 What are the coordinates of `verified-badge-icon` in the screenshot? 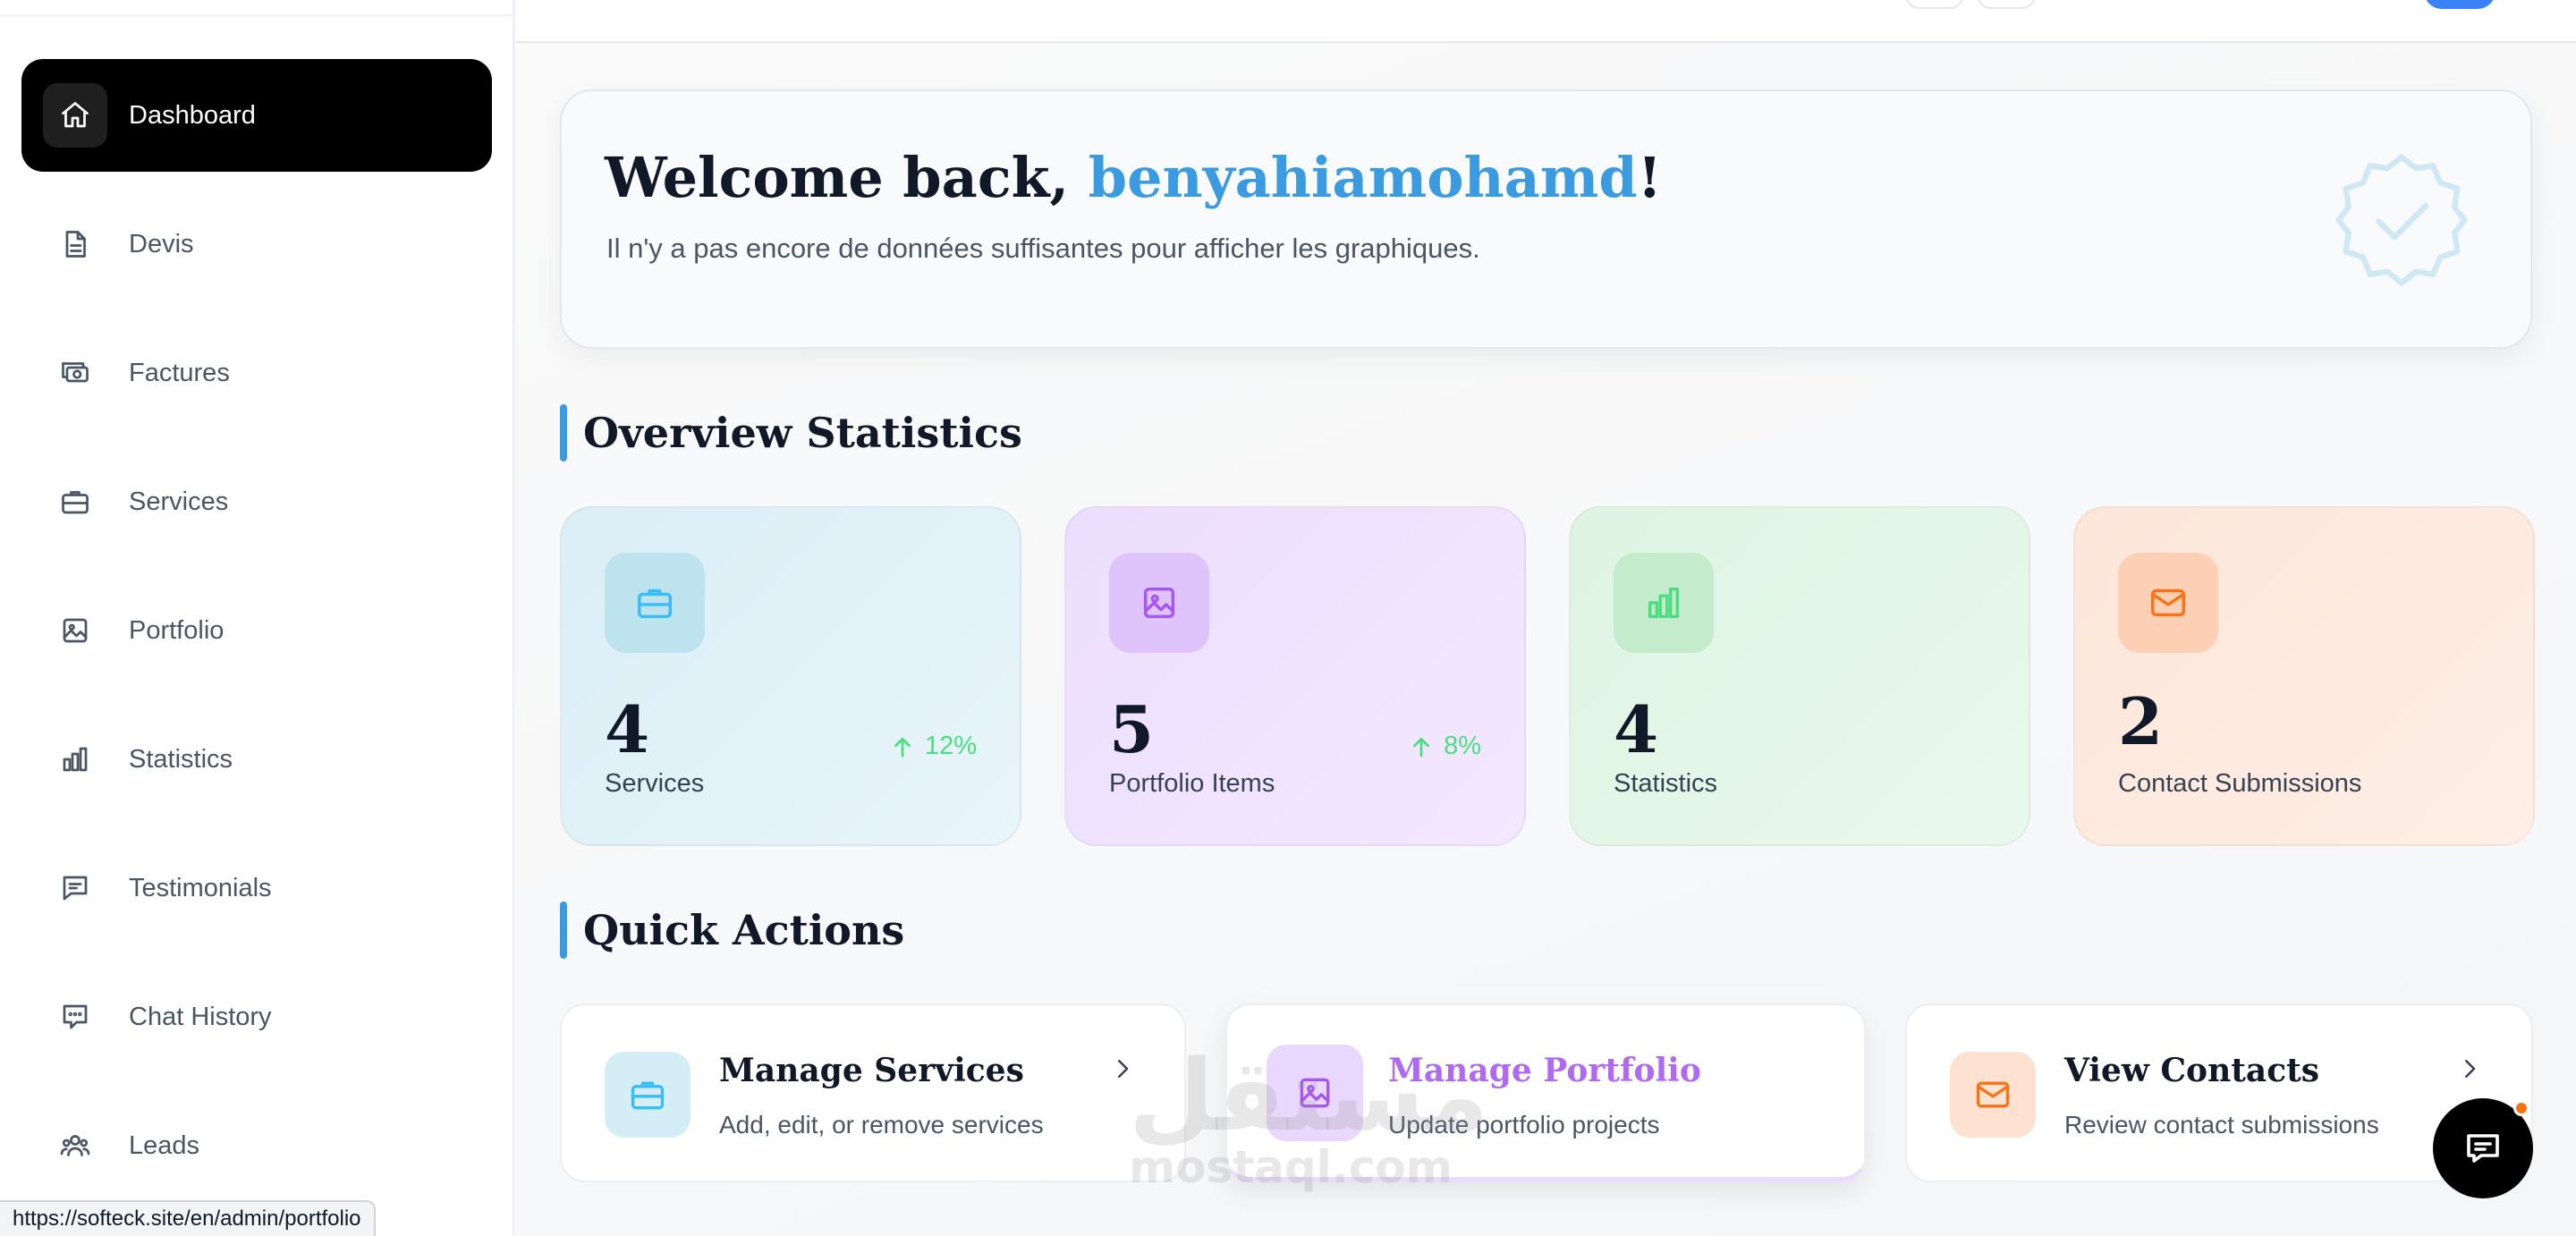 It's located at (2401, 220).